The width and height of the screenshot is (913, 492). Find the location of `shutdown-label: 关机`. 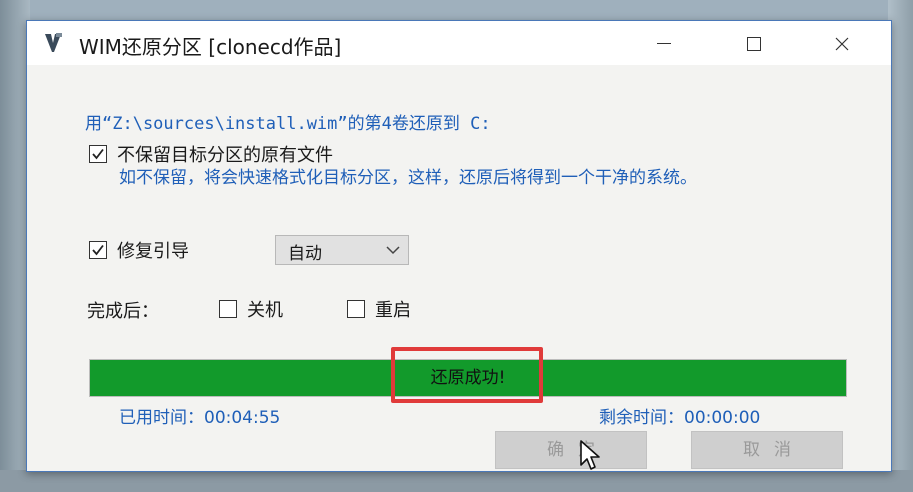

shutdown-label: 关机 is located at coordinates (265, 309).